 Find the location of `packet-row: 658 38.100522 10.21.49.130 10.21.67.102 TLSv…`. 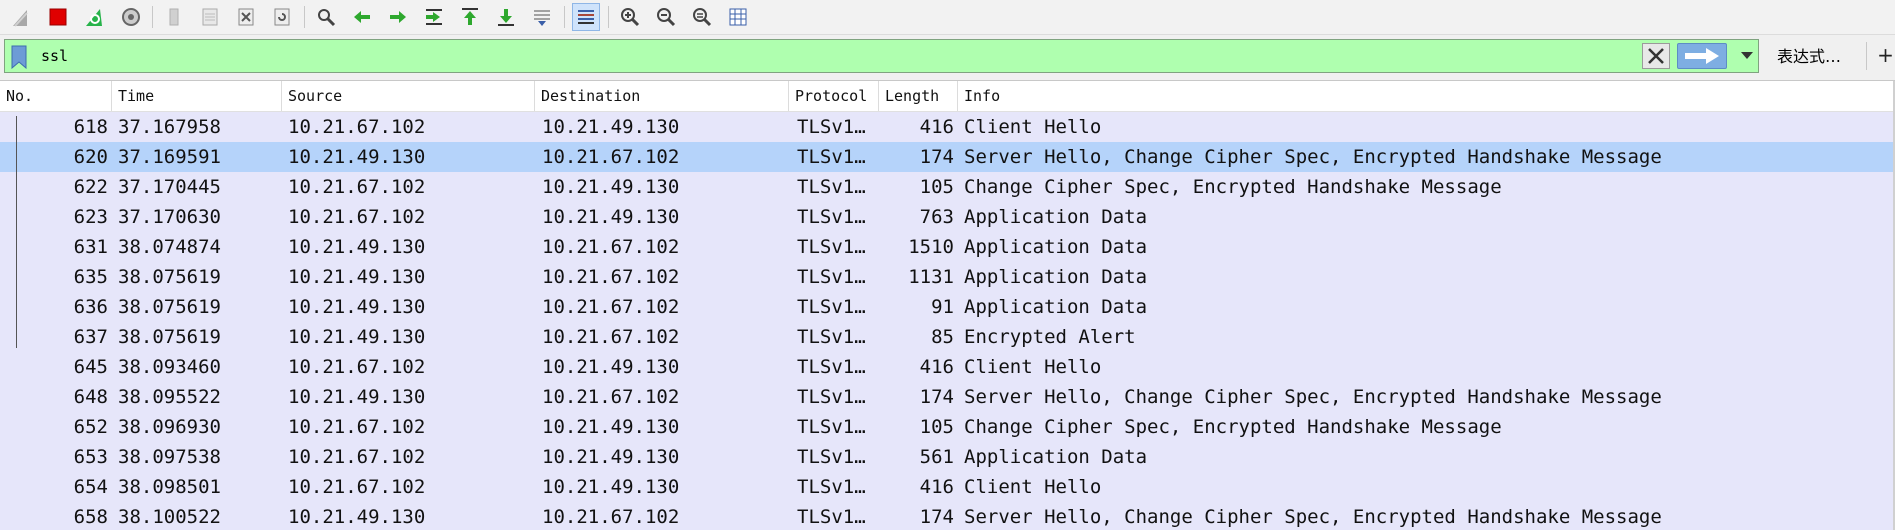

packet-row: 658 38.100522 10.21.49.130 10.21.67.102 TLSv… is located at coordinates (947, 516).